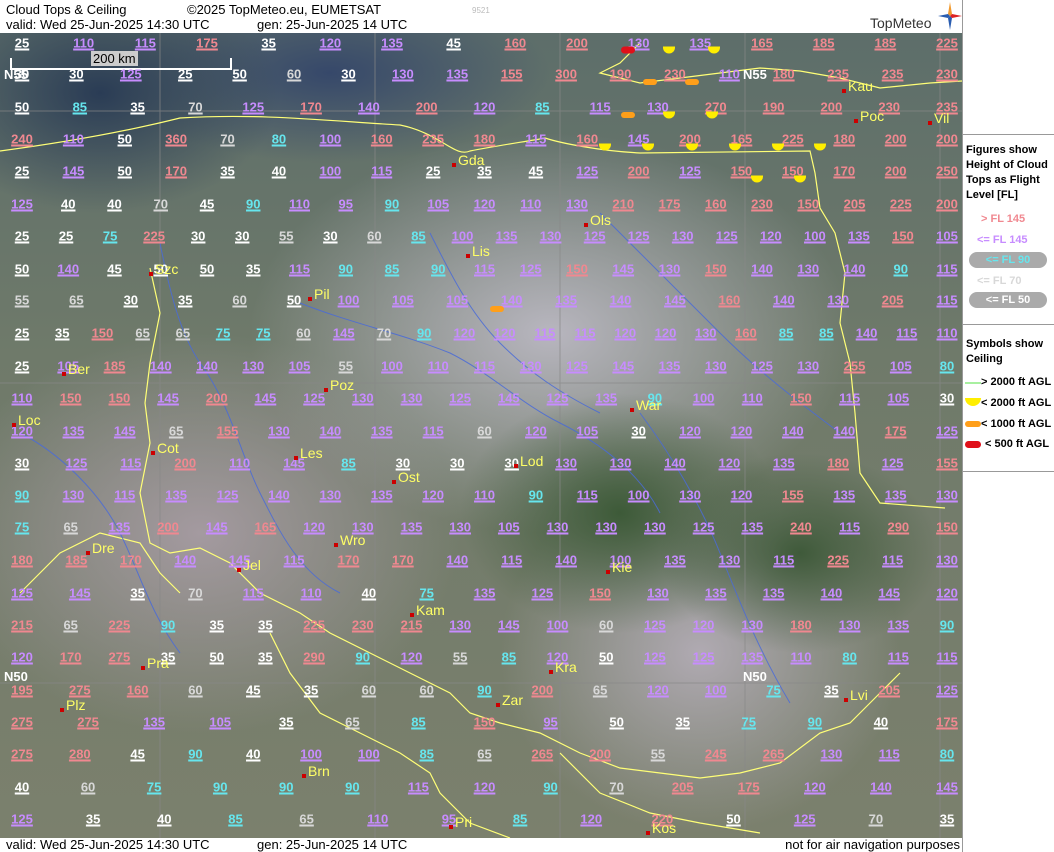 This screenshot has height=852, width=1054. Describe the element at coordinates (16, 74) in the screenshot. I see `lat-label-n55-west: N55` at that location.